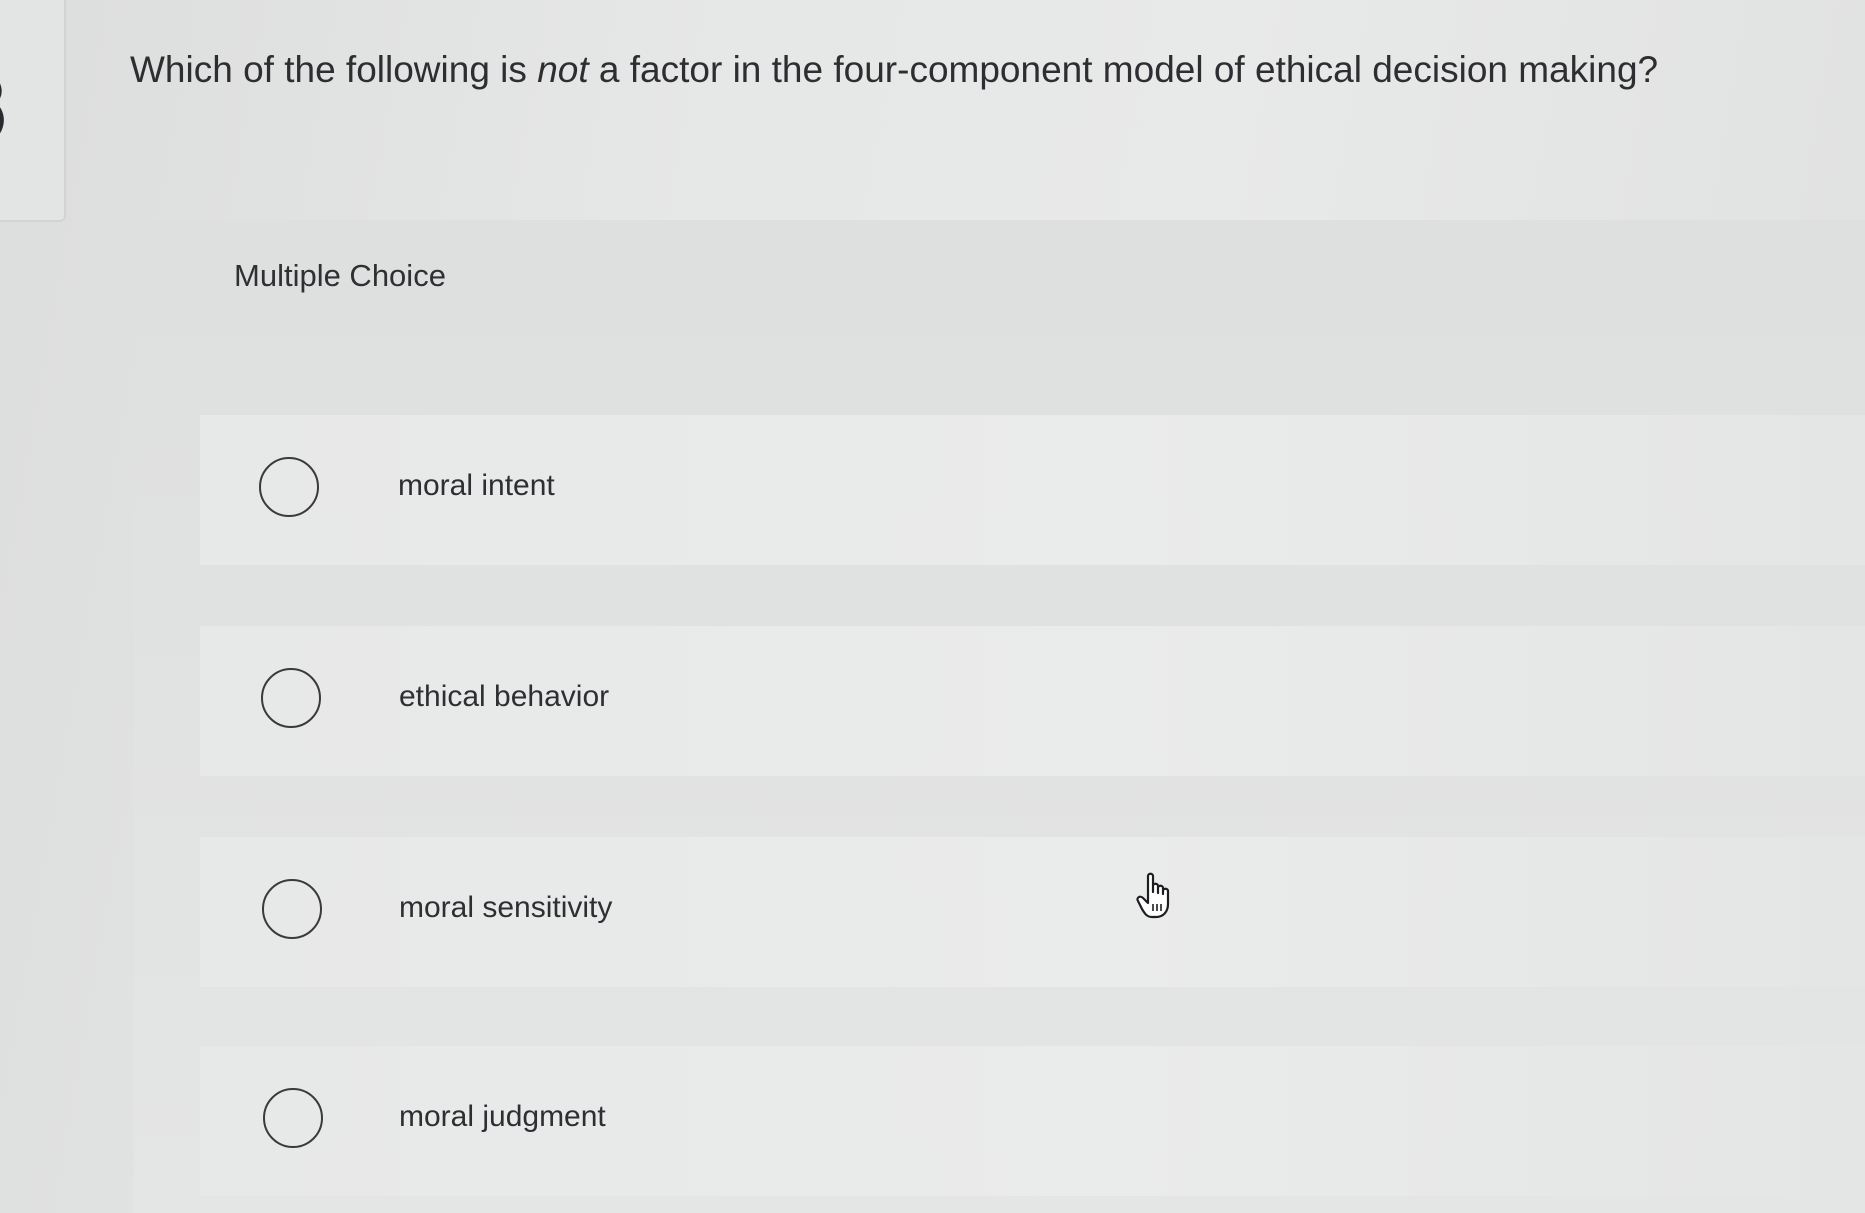 Image resolution: width=1865 pixels, height=1213 pixels. Describe the element at coordinates (504, 696) in the screenshot. I see `choice-label: ethical behavior` at that location.